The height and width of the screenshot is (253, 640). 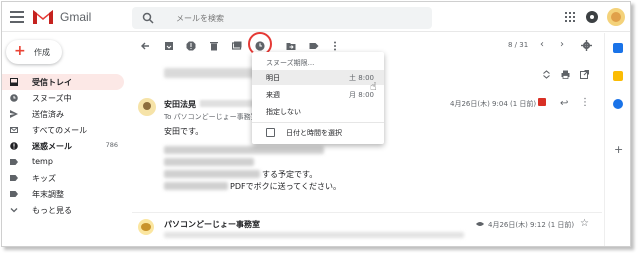 I want to click on search-bar, so click(x=282, y=18).